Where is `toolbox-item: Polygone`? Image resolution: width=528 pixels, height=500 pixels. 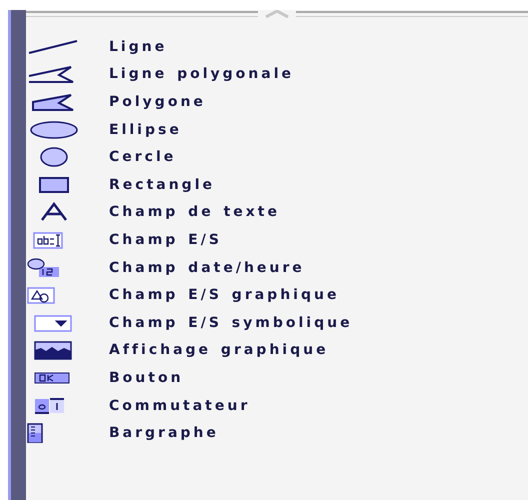 toolbox-item: Polygone is located at coordinates (277, 102).